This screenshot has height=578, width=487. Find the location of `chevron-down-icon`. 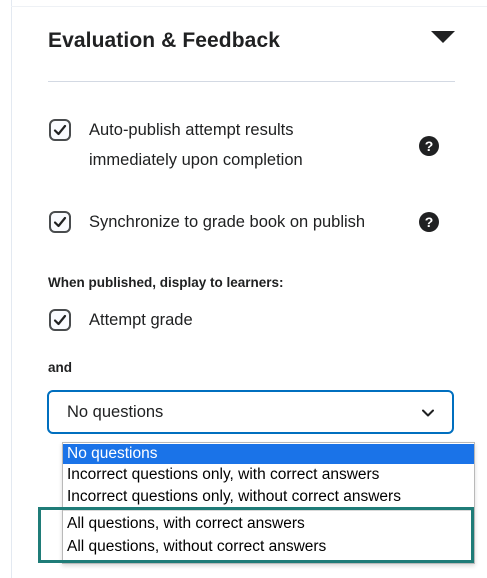

chevron-down-icon is located at coordinates (428, 413).